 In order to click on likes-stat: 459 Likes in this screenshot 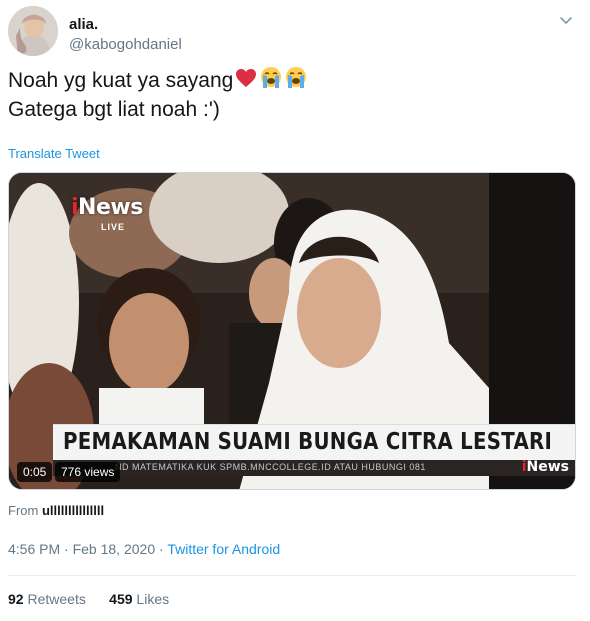, I will do `click(139, 599)`.